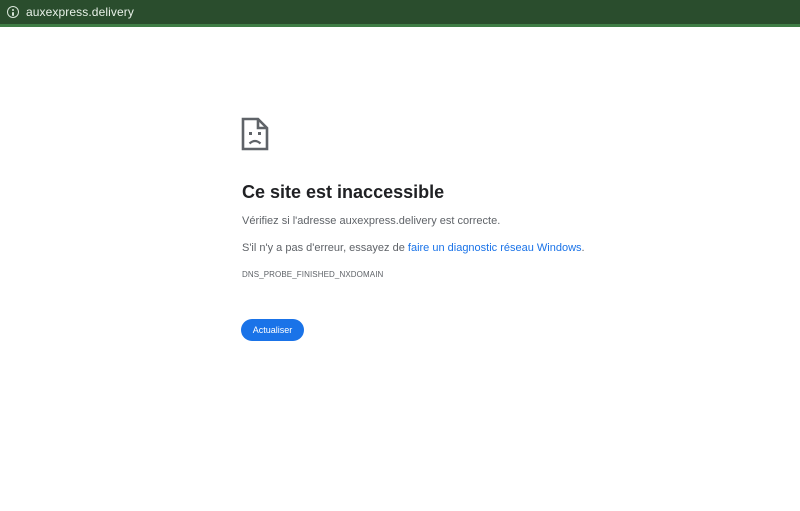 The image size is (800, 511). Describe the element at coordinates (495, 248) in the screenshot. I see `network-diagnostic-link: faire un diagnostic réseau Windows` at that location.